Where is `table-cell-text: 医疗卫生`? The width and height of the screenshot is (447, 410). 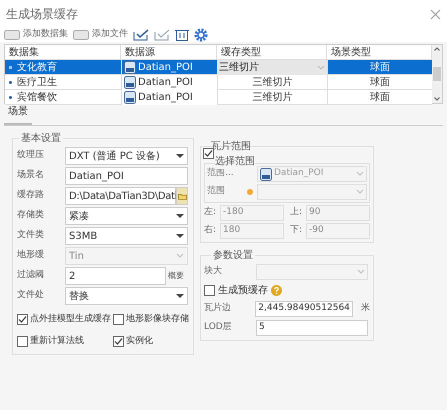 table-cell-text: 医疗卫生 is located at coordinates (37, 83).